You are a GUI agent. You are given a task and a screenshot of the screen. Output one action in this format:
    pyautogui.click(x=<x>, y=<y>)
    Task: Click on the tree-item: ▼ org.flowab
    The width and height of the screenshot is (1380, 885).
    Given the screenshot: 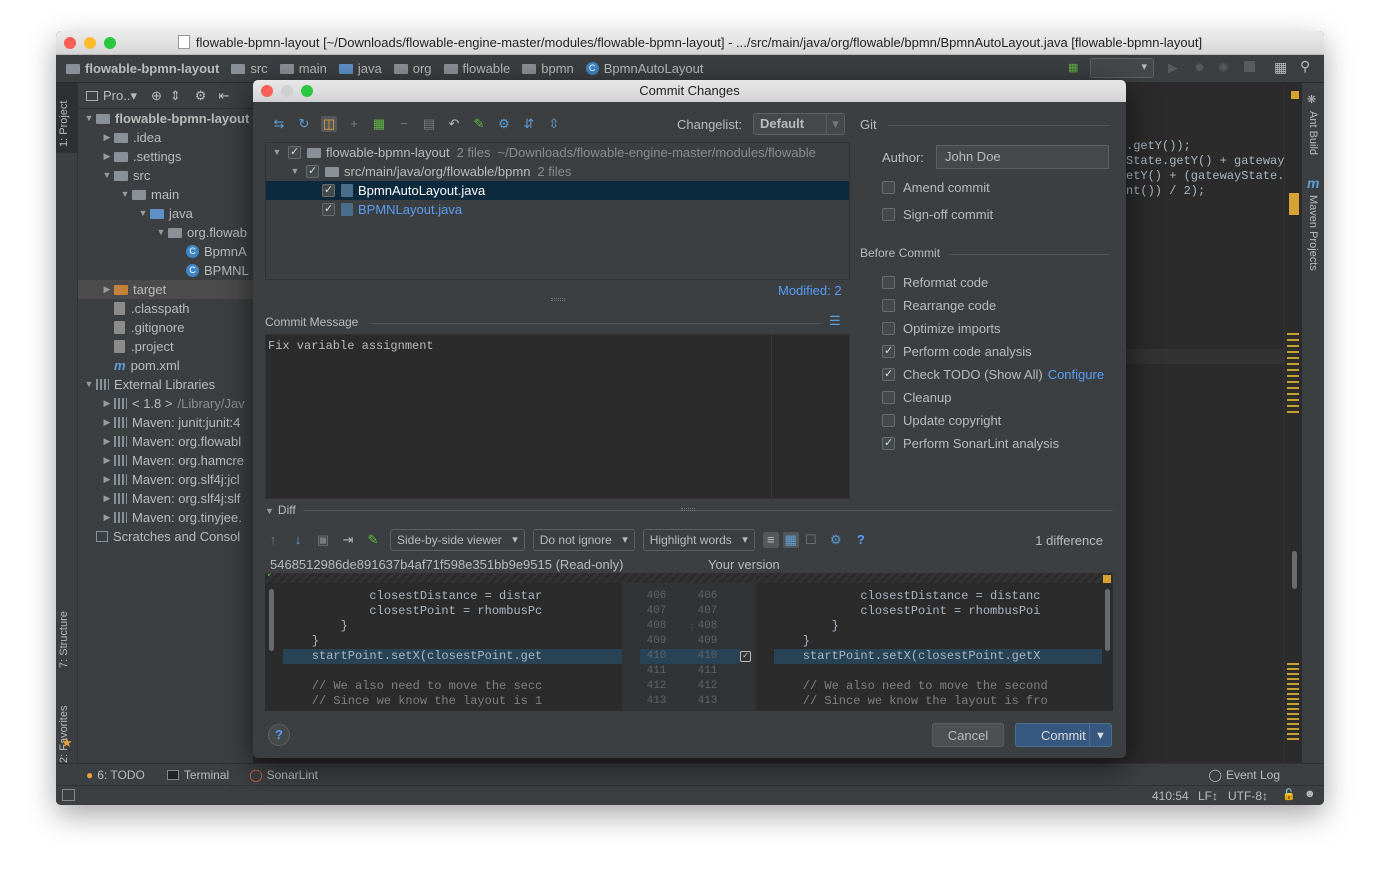 What is the action you would take?
    pyautogui.click(x=165, y=232)
    